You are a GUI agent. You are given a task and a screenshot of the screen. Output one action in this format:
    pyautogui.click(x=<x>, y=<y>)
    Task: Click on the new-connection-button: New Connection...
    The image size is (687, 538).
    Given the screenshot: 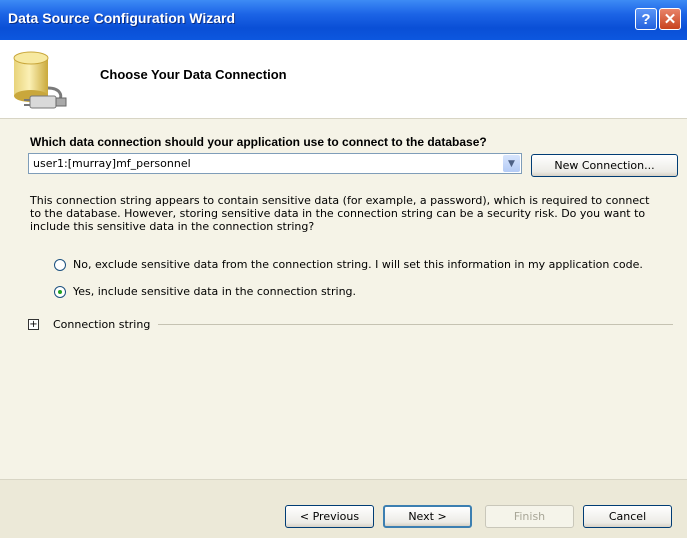 What is the action you would take?
    pyautogui.click(x=604, y=165)
    